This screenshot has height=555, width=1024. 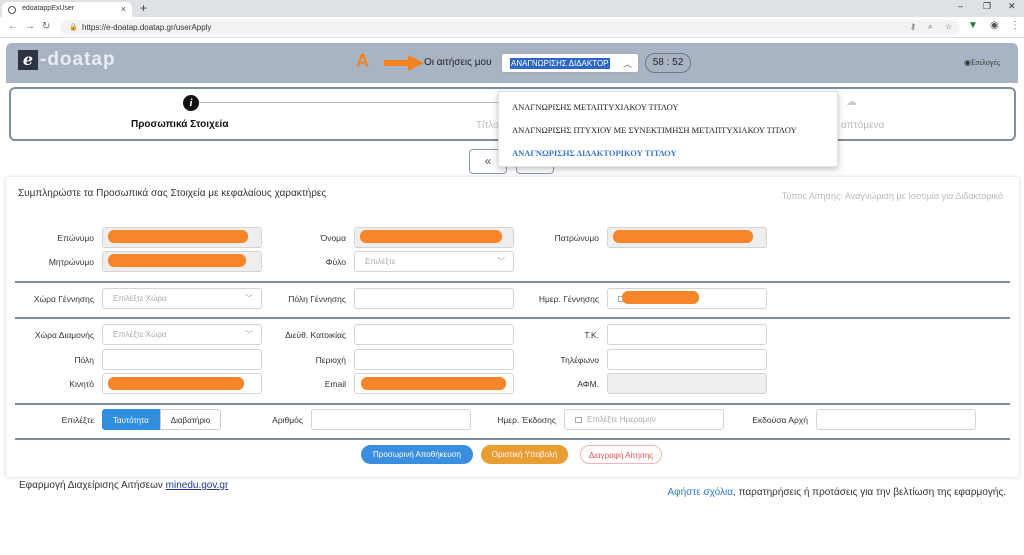 I want to click on gender-placeholder: Επιλέξτε, so click(x=380, y=261).